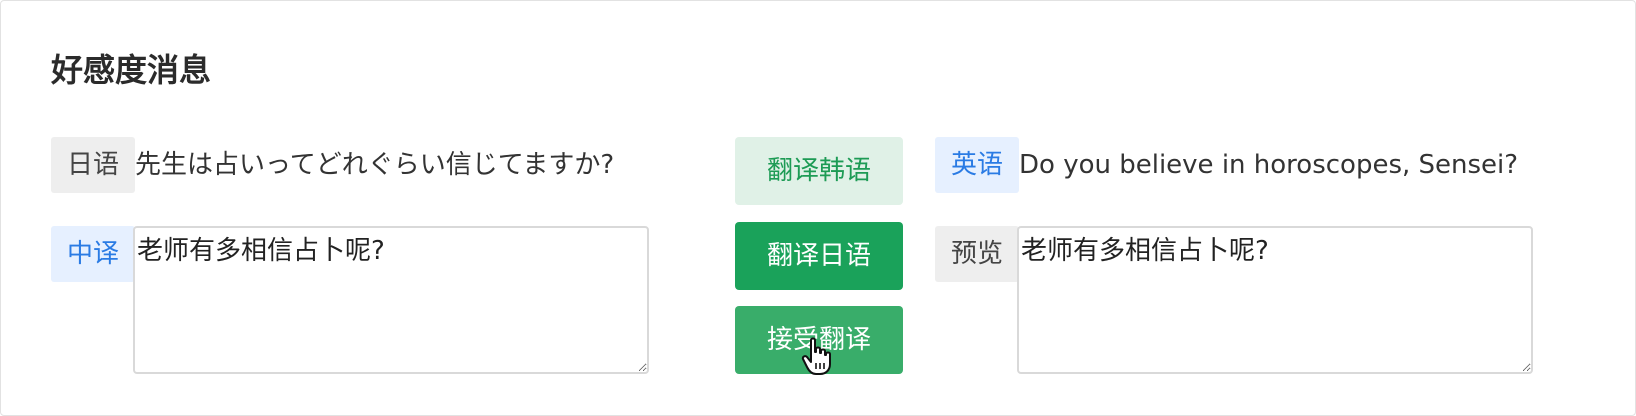 The image size is (1636, 416). What do you see at coordinates (1275, 300) in the screenshot?
I see `preview-textarea: 老师有多相信占卜呢?` at bounding box center [1275, 300].